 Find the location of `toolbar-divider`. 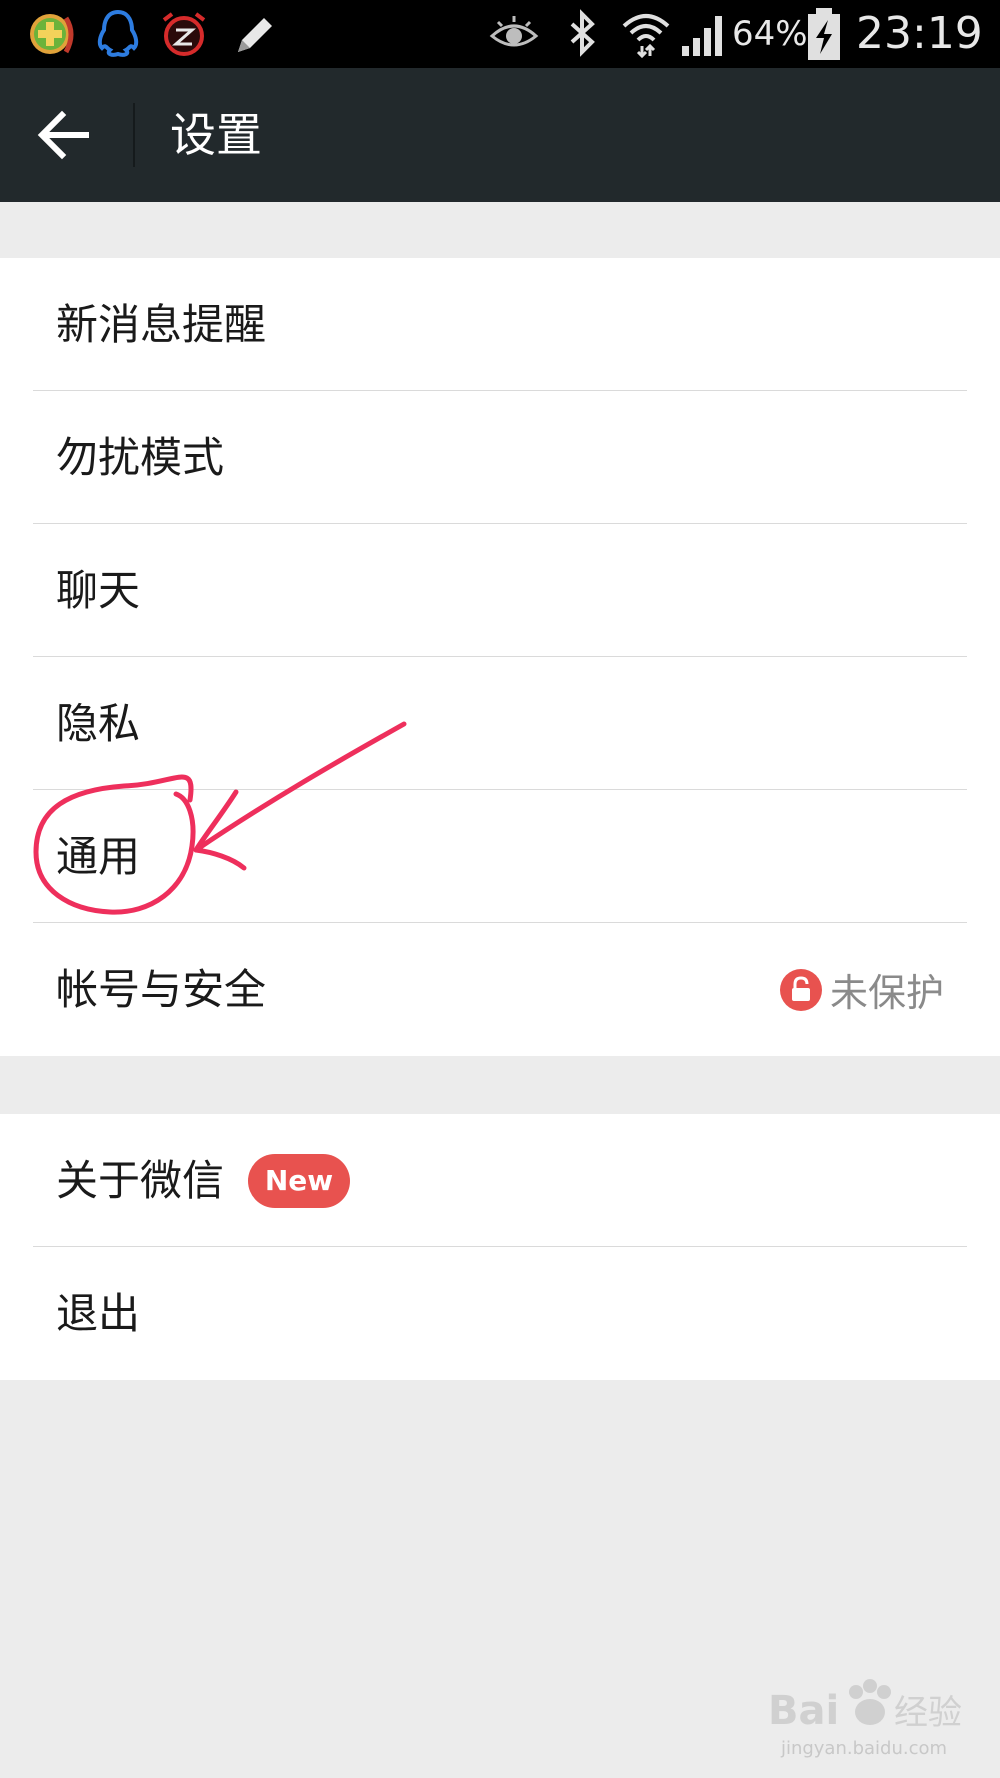

toolbar-divider is located at coordinates (134, 135).